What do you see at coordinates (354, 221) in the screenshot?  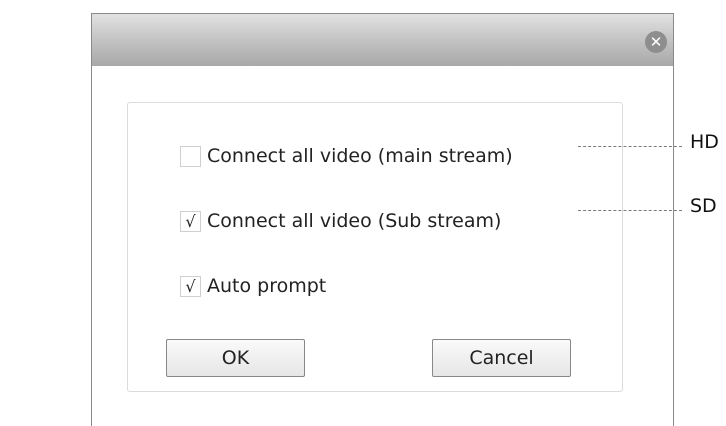 I see `option-sub-stream-label: Connect all video (Sub stream)` at bounding box center [354, 221].